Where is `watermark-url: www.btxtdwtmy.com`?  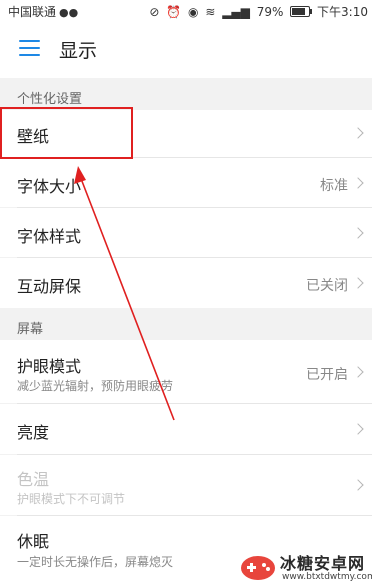 watermark-url: www.btxtdwtmy.com is located at coordinates (327, 577).